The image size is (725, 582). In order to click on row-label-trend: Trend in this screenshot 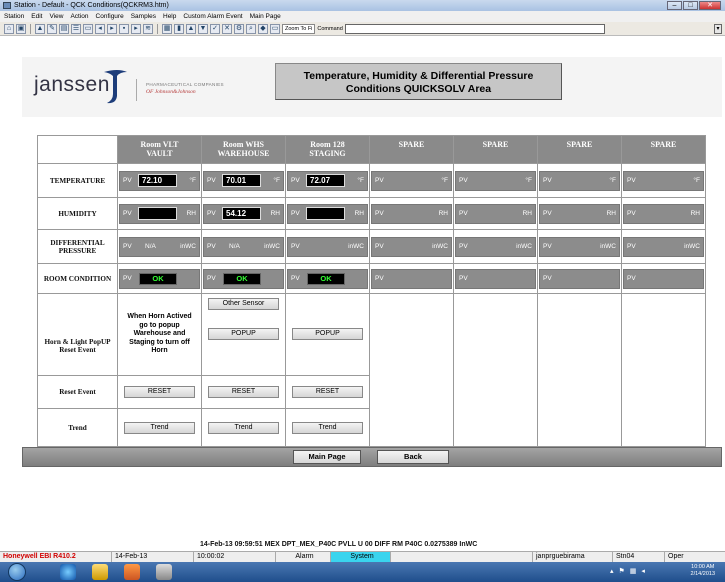, I will do `click(77, 427)`.